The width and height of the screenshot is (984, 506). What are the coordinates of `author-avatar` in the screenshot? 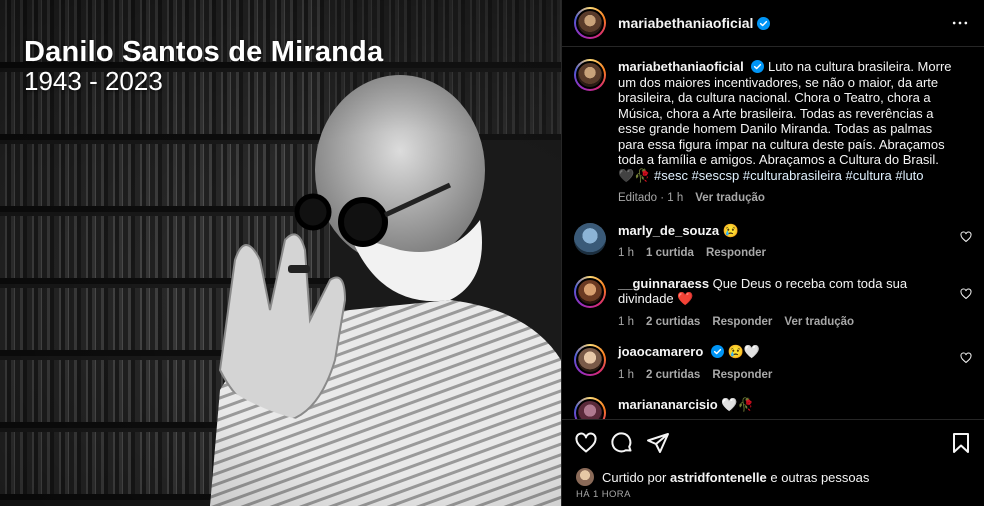 It's located at (590, 23).